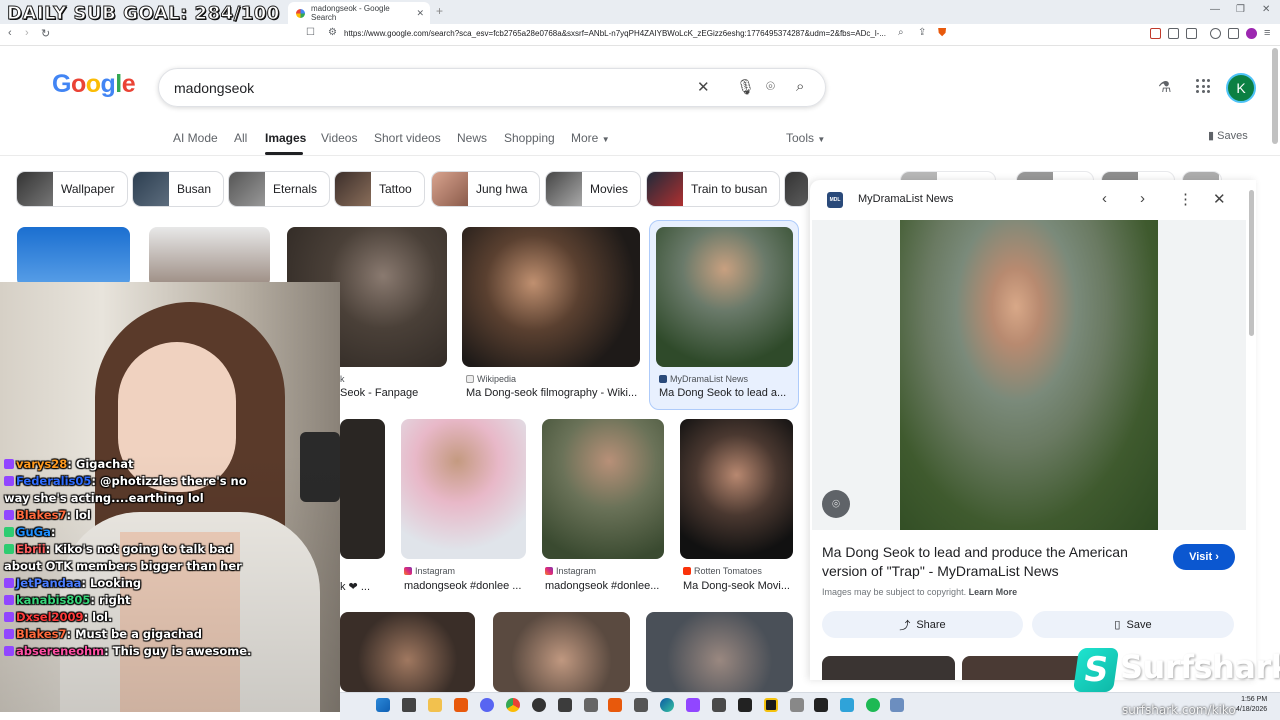 The width and height of the screenshot is (1280, 720). What do you see at coordinates (1241, 88) in the screenshot?
I see `avatar: K` at bounding box center [1241, 88].